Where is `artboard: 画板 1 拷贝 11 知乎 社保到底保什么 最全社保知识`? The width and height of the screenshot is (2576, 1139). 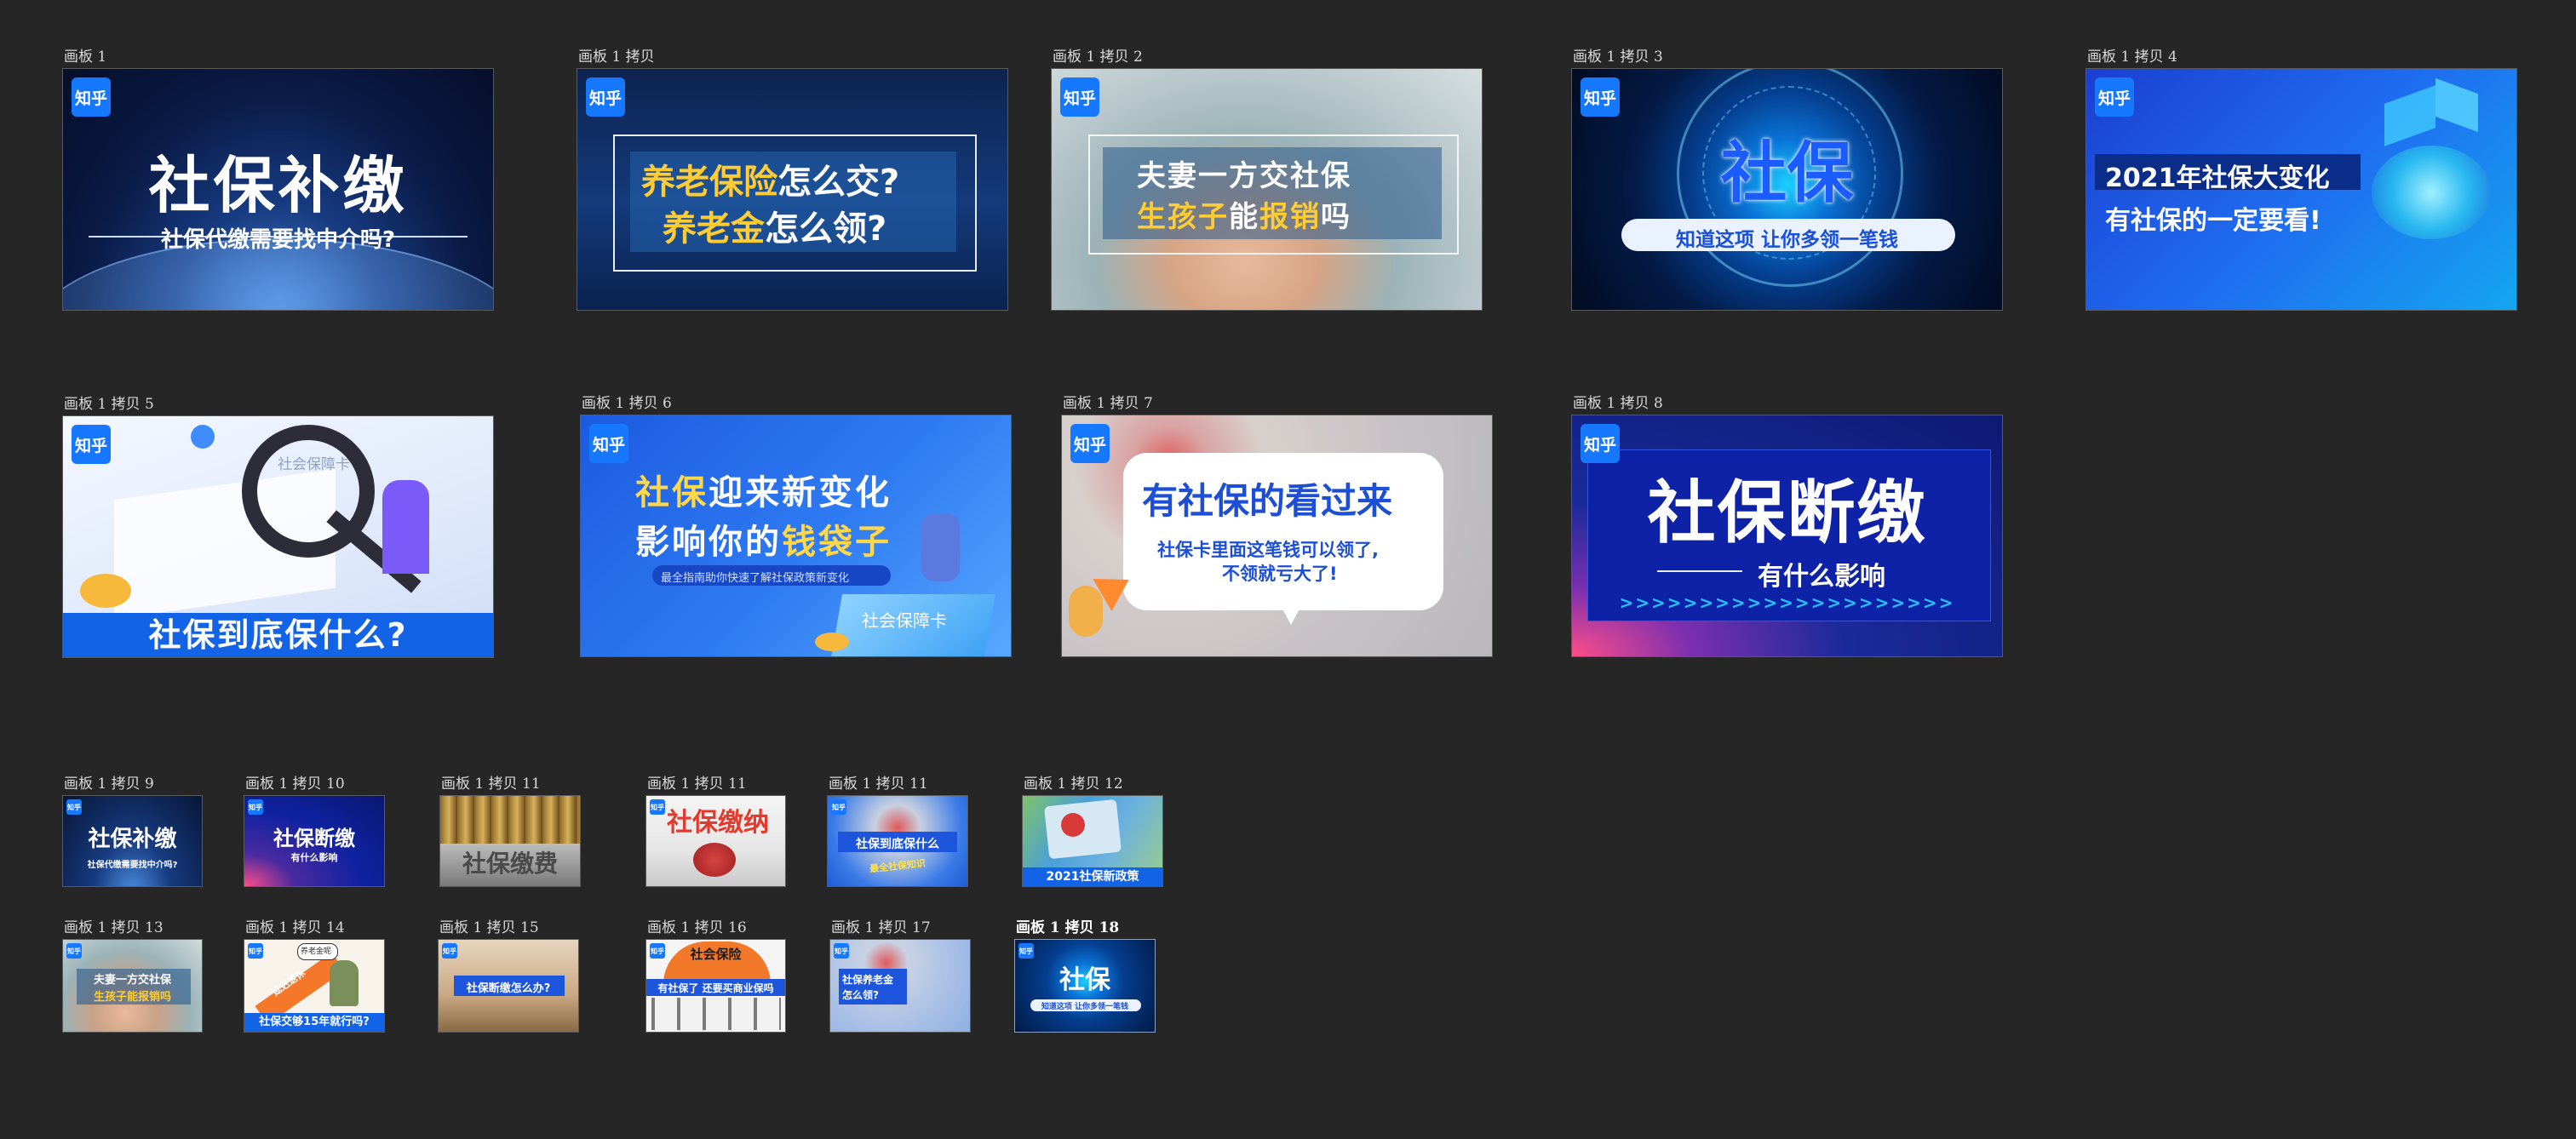
artboard: 画板 1 拷贝 11 知乎 社保到底保什么 最全社保知识 is located at coordinates (897, 831).